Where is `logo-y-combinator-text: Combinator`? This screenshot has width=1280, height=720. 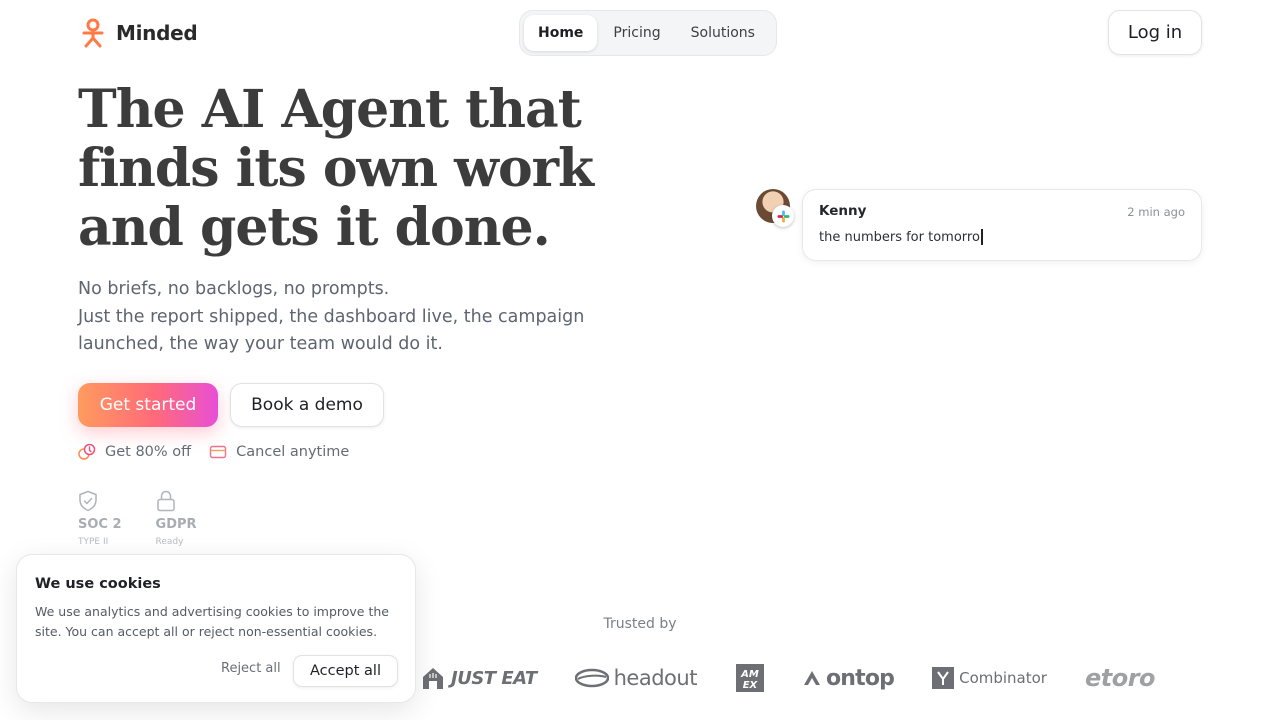 logo-y-combinator-text: Combinator is located at coordinates (1003, 678).